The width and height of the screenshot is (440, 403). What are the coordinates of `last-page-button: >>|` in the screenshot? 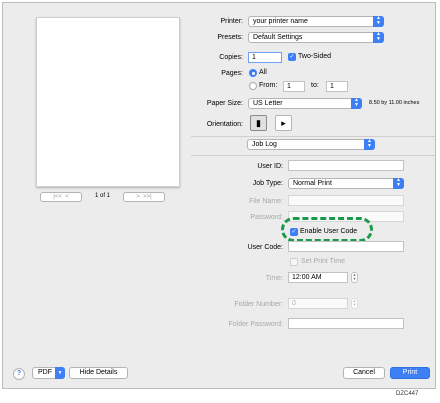 It's located at (147, 197).